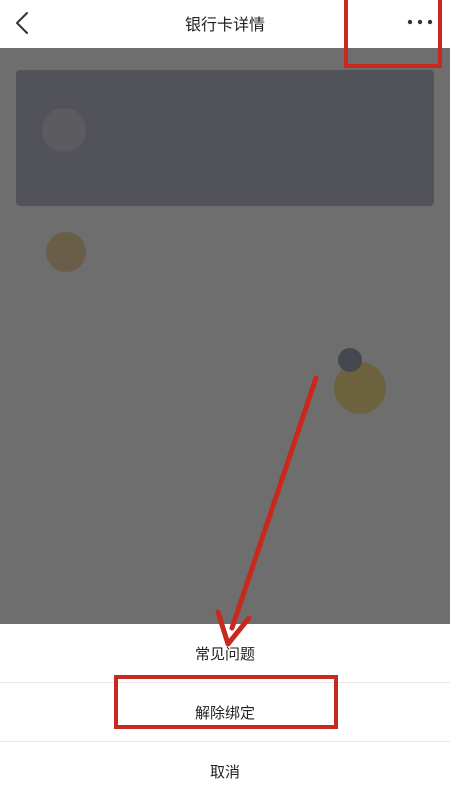  What do you see at coordinates (267, 511) in the screenshot?
I see `annotation-arrow` at bounding box center [267, 511].